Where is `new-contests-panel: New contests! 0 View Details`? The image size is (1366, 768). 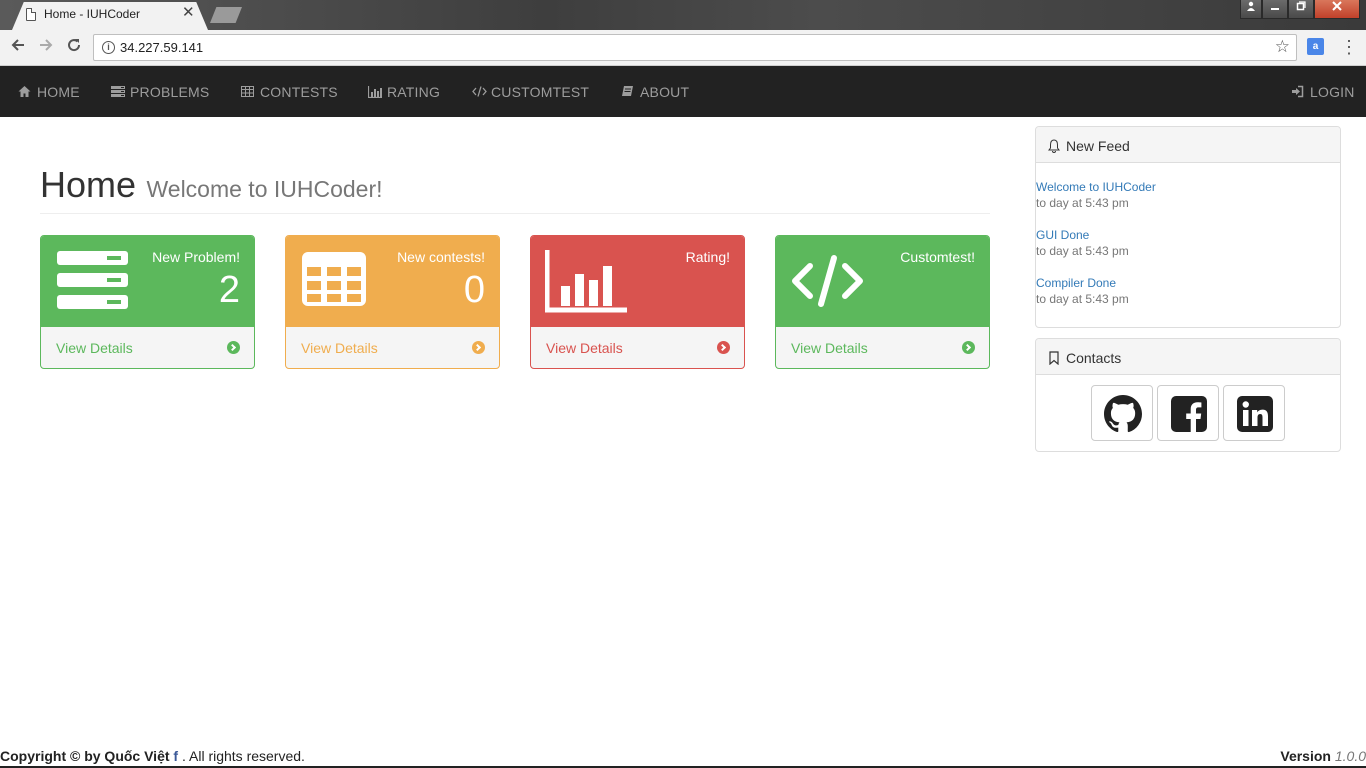 new-contests-panel: New contests! 0 View Details is located at coordinates (392, 302).